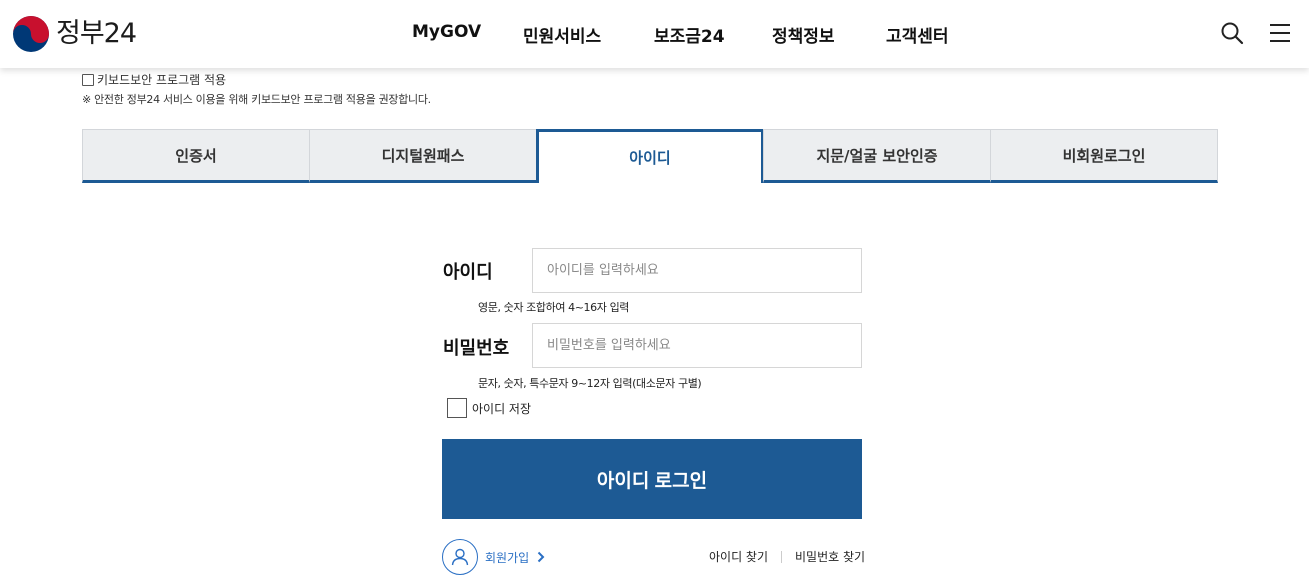  I want to click on save-id-option: 아이디 저장, so click(489, 408).